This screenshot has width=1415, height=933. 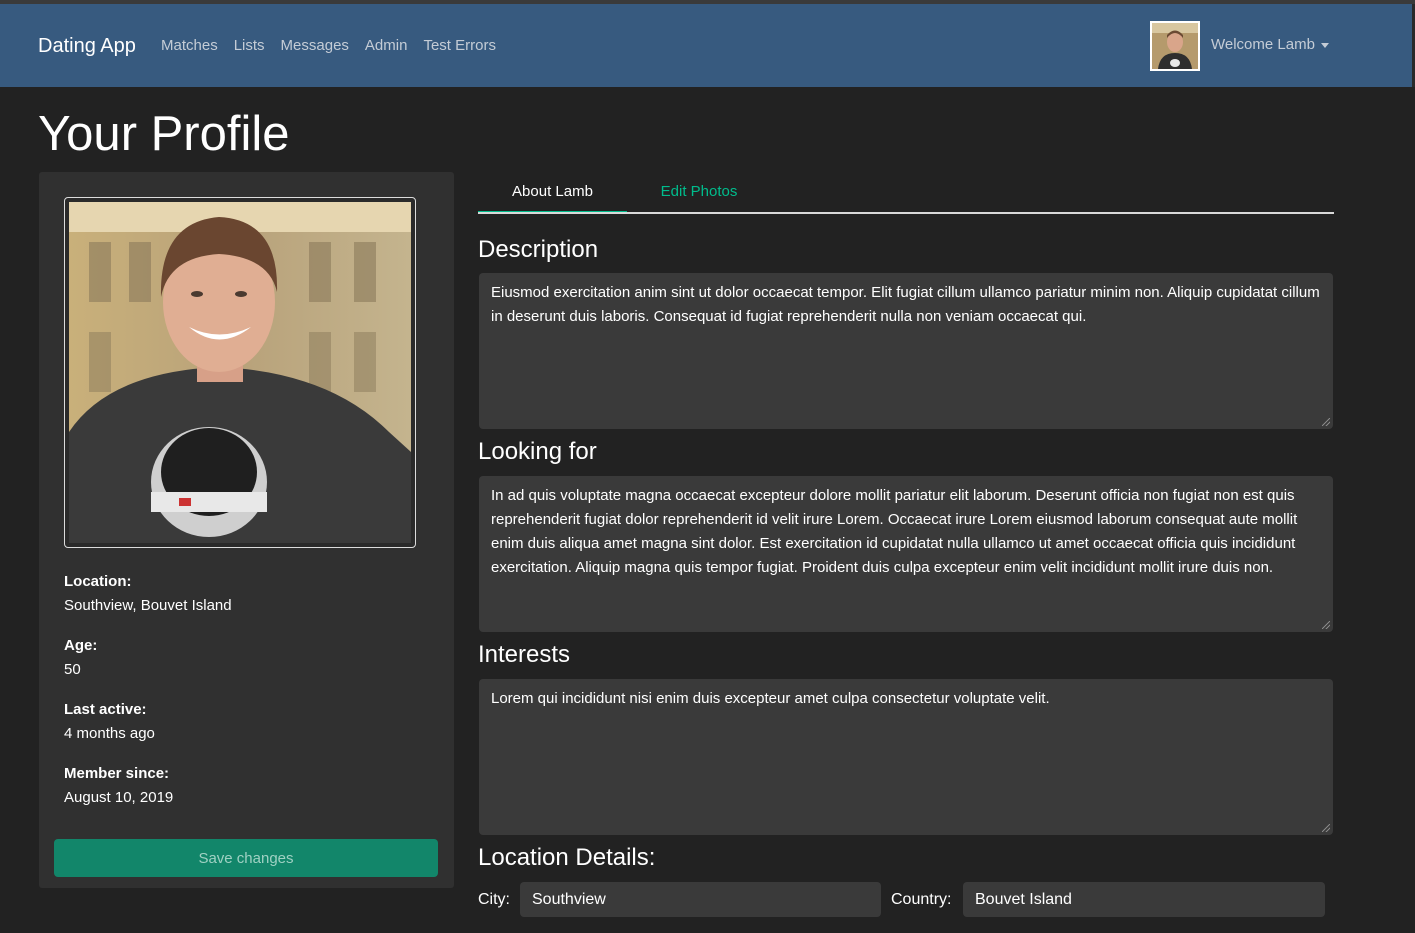 I want to click on nav-link-lists: Lists, so click(x=249, y=45).